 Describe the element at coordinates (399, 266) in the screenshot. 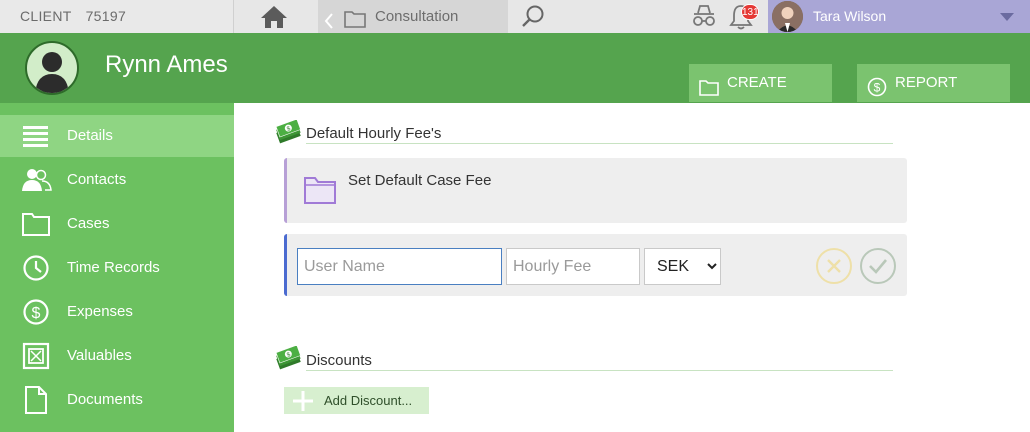

I see `user-name-input` at that location.